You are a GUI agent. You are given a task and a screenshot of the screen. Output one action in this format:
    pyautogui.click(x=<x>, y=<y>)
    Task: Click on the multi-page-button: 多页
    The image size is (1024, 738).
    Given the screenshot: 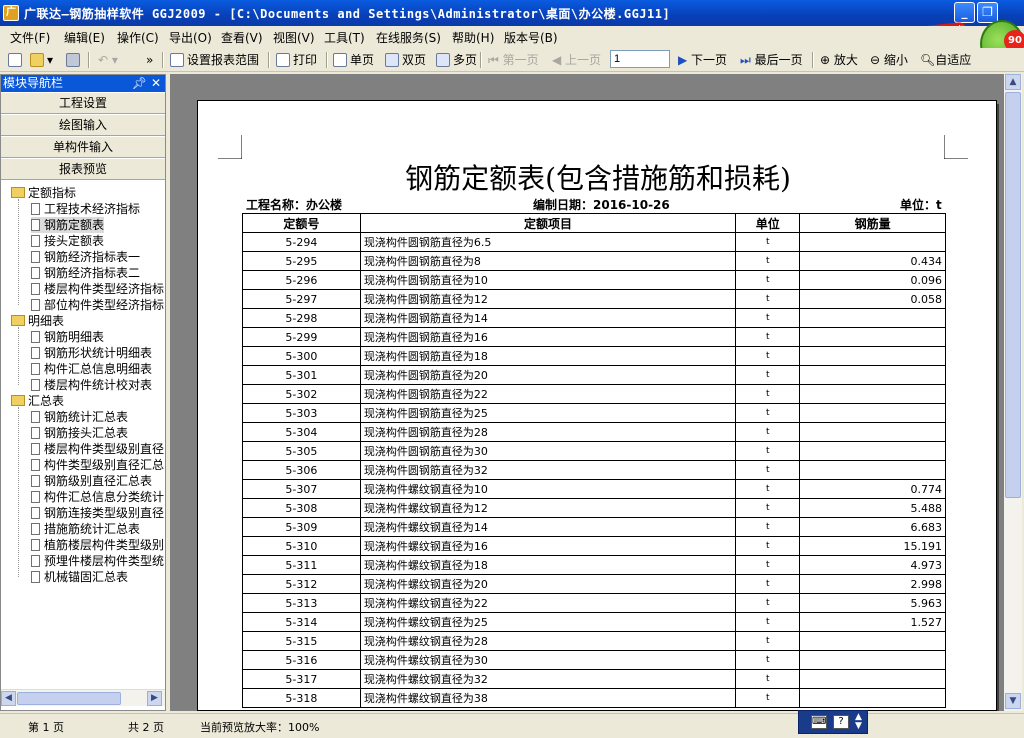 What is the action you would take?
    pyautogui.click(x=456, y=60)
    